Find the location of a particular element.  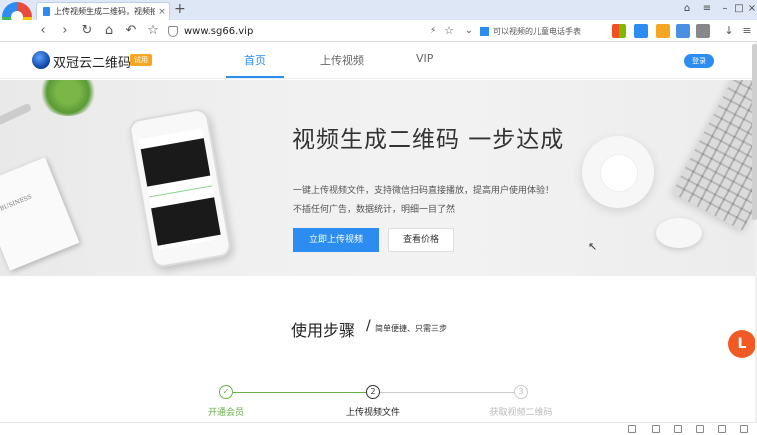

step-2-number: 2 is located at coordinates (373, 392).